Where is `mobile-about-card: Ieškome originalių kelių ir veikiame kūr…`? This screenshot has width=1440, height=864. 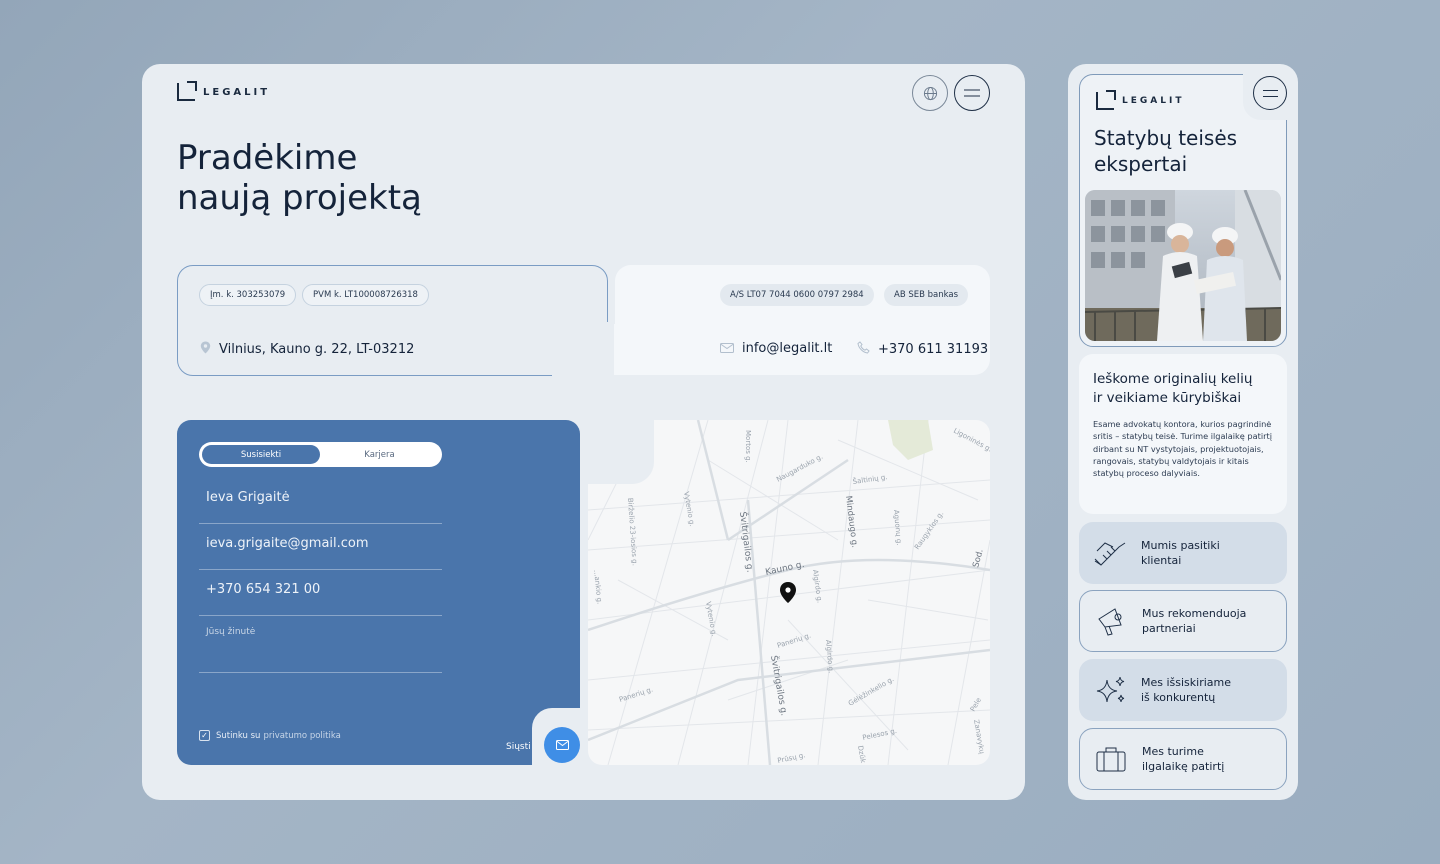 mobile-about-card: Ieškome originalių kelių ir veikiame kūr… is located at coordinates (1183, 434).